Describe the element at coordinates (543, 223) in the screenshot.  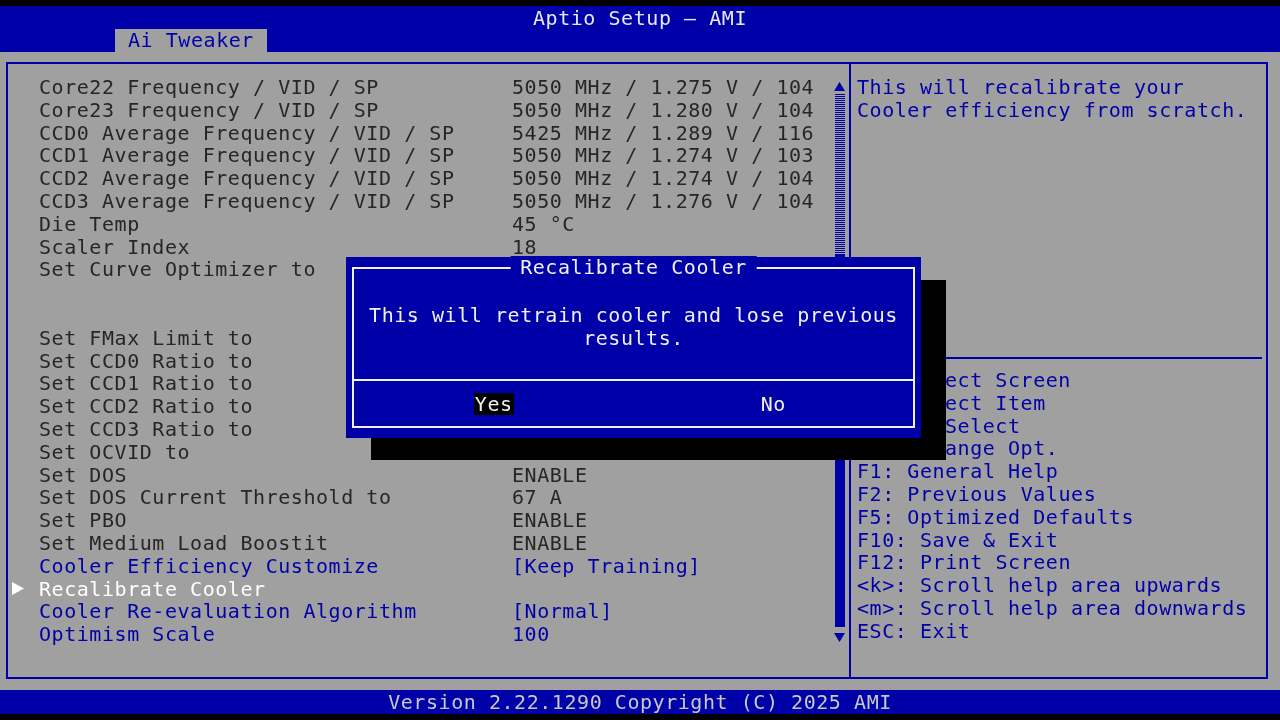
I see `setting-value: 45 °C` at that location.